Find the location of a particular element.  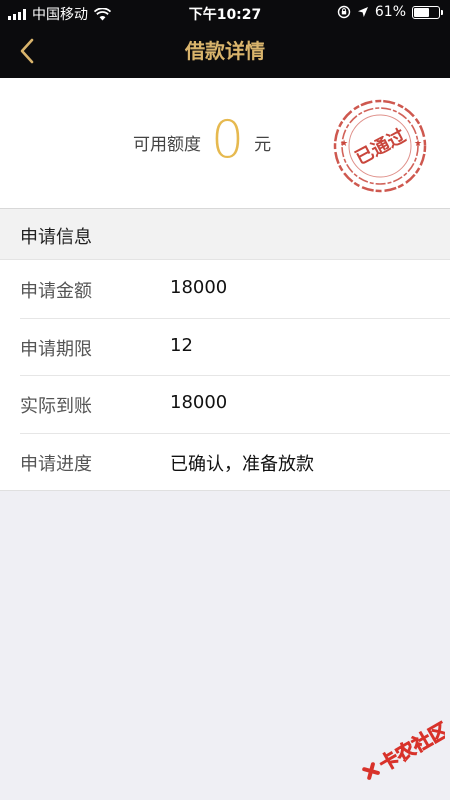

row-value: 已确认，准备放款 is located at coordinates (242, 464).